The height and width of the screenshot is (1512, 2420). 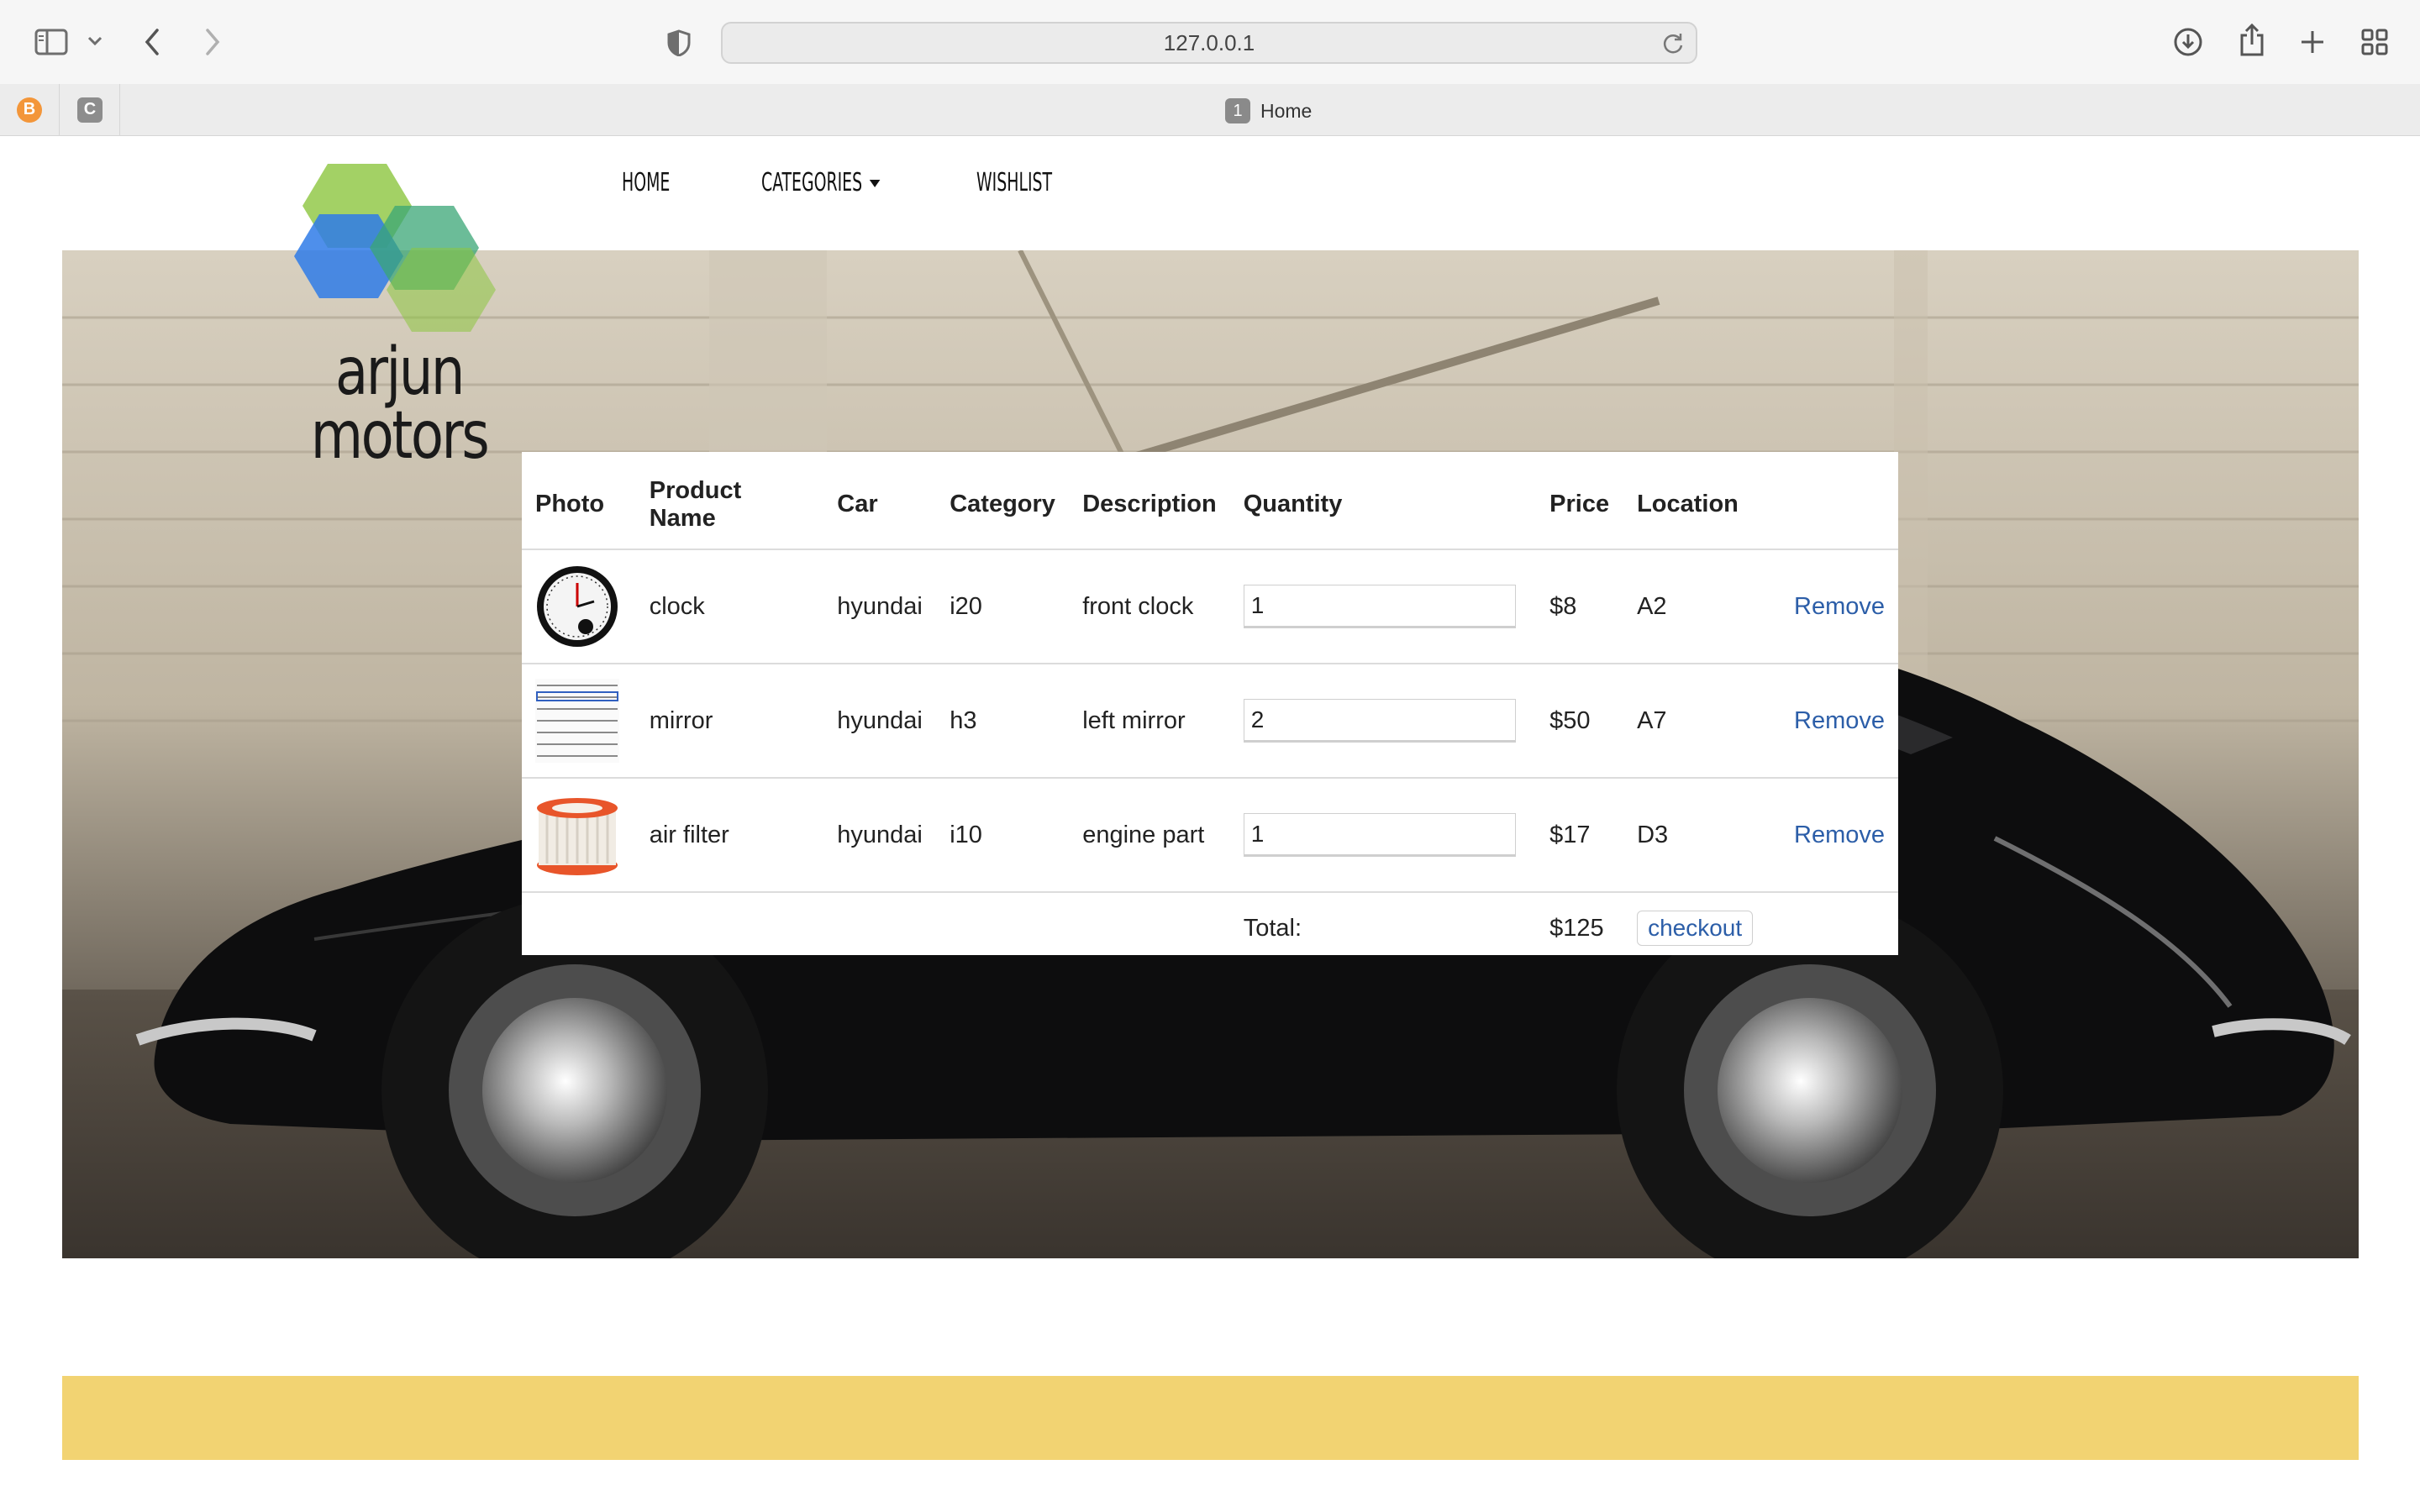 I want to click on tab-bar, so click(x=1210, y=110).